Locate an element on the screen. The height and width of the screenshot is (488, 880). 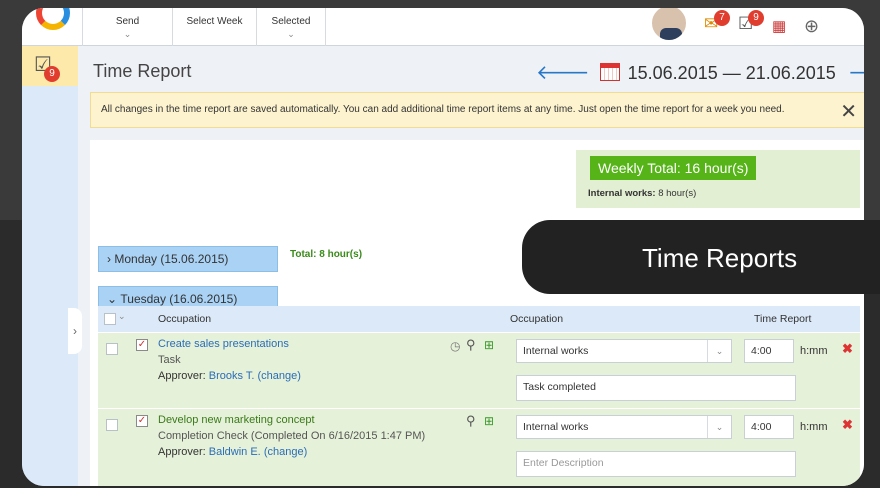
chevron-circle-down-icon: ⊕ is located at coordinates (816, 28).